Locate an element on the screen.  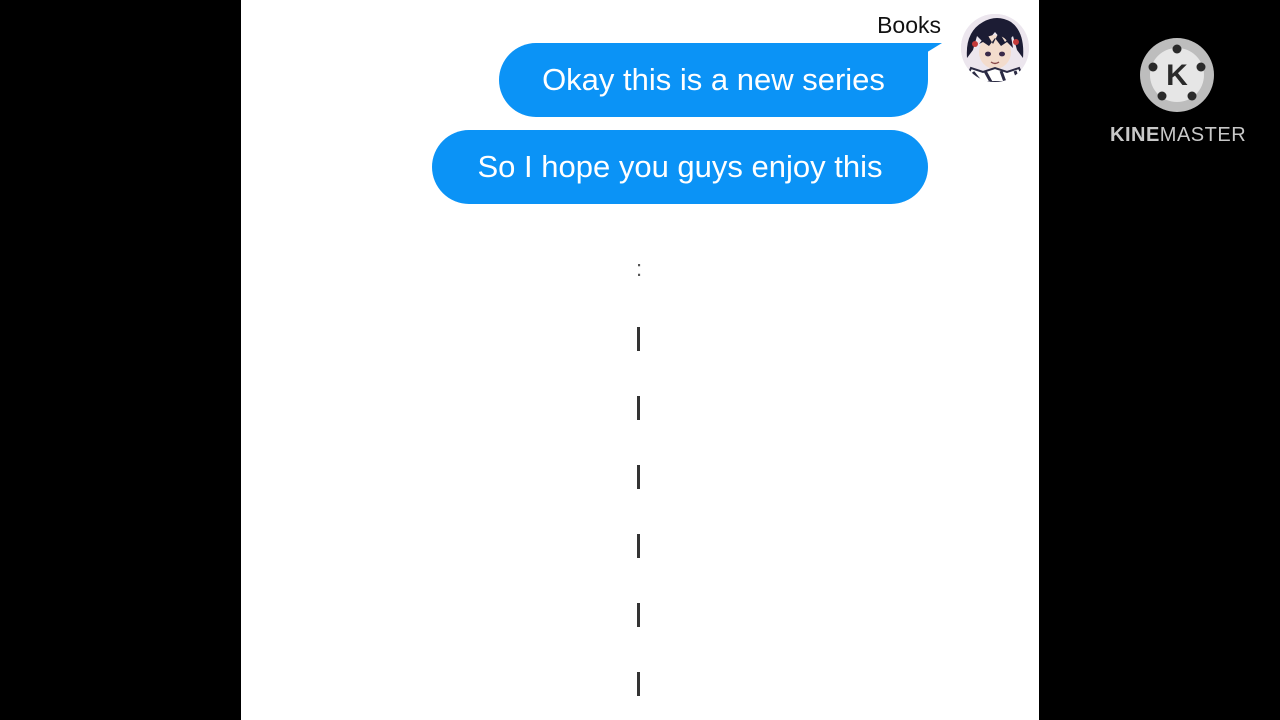
message-bubble: Okay this is a new series is located at coordinates (713, 80).